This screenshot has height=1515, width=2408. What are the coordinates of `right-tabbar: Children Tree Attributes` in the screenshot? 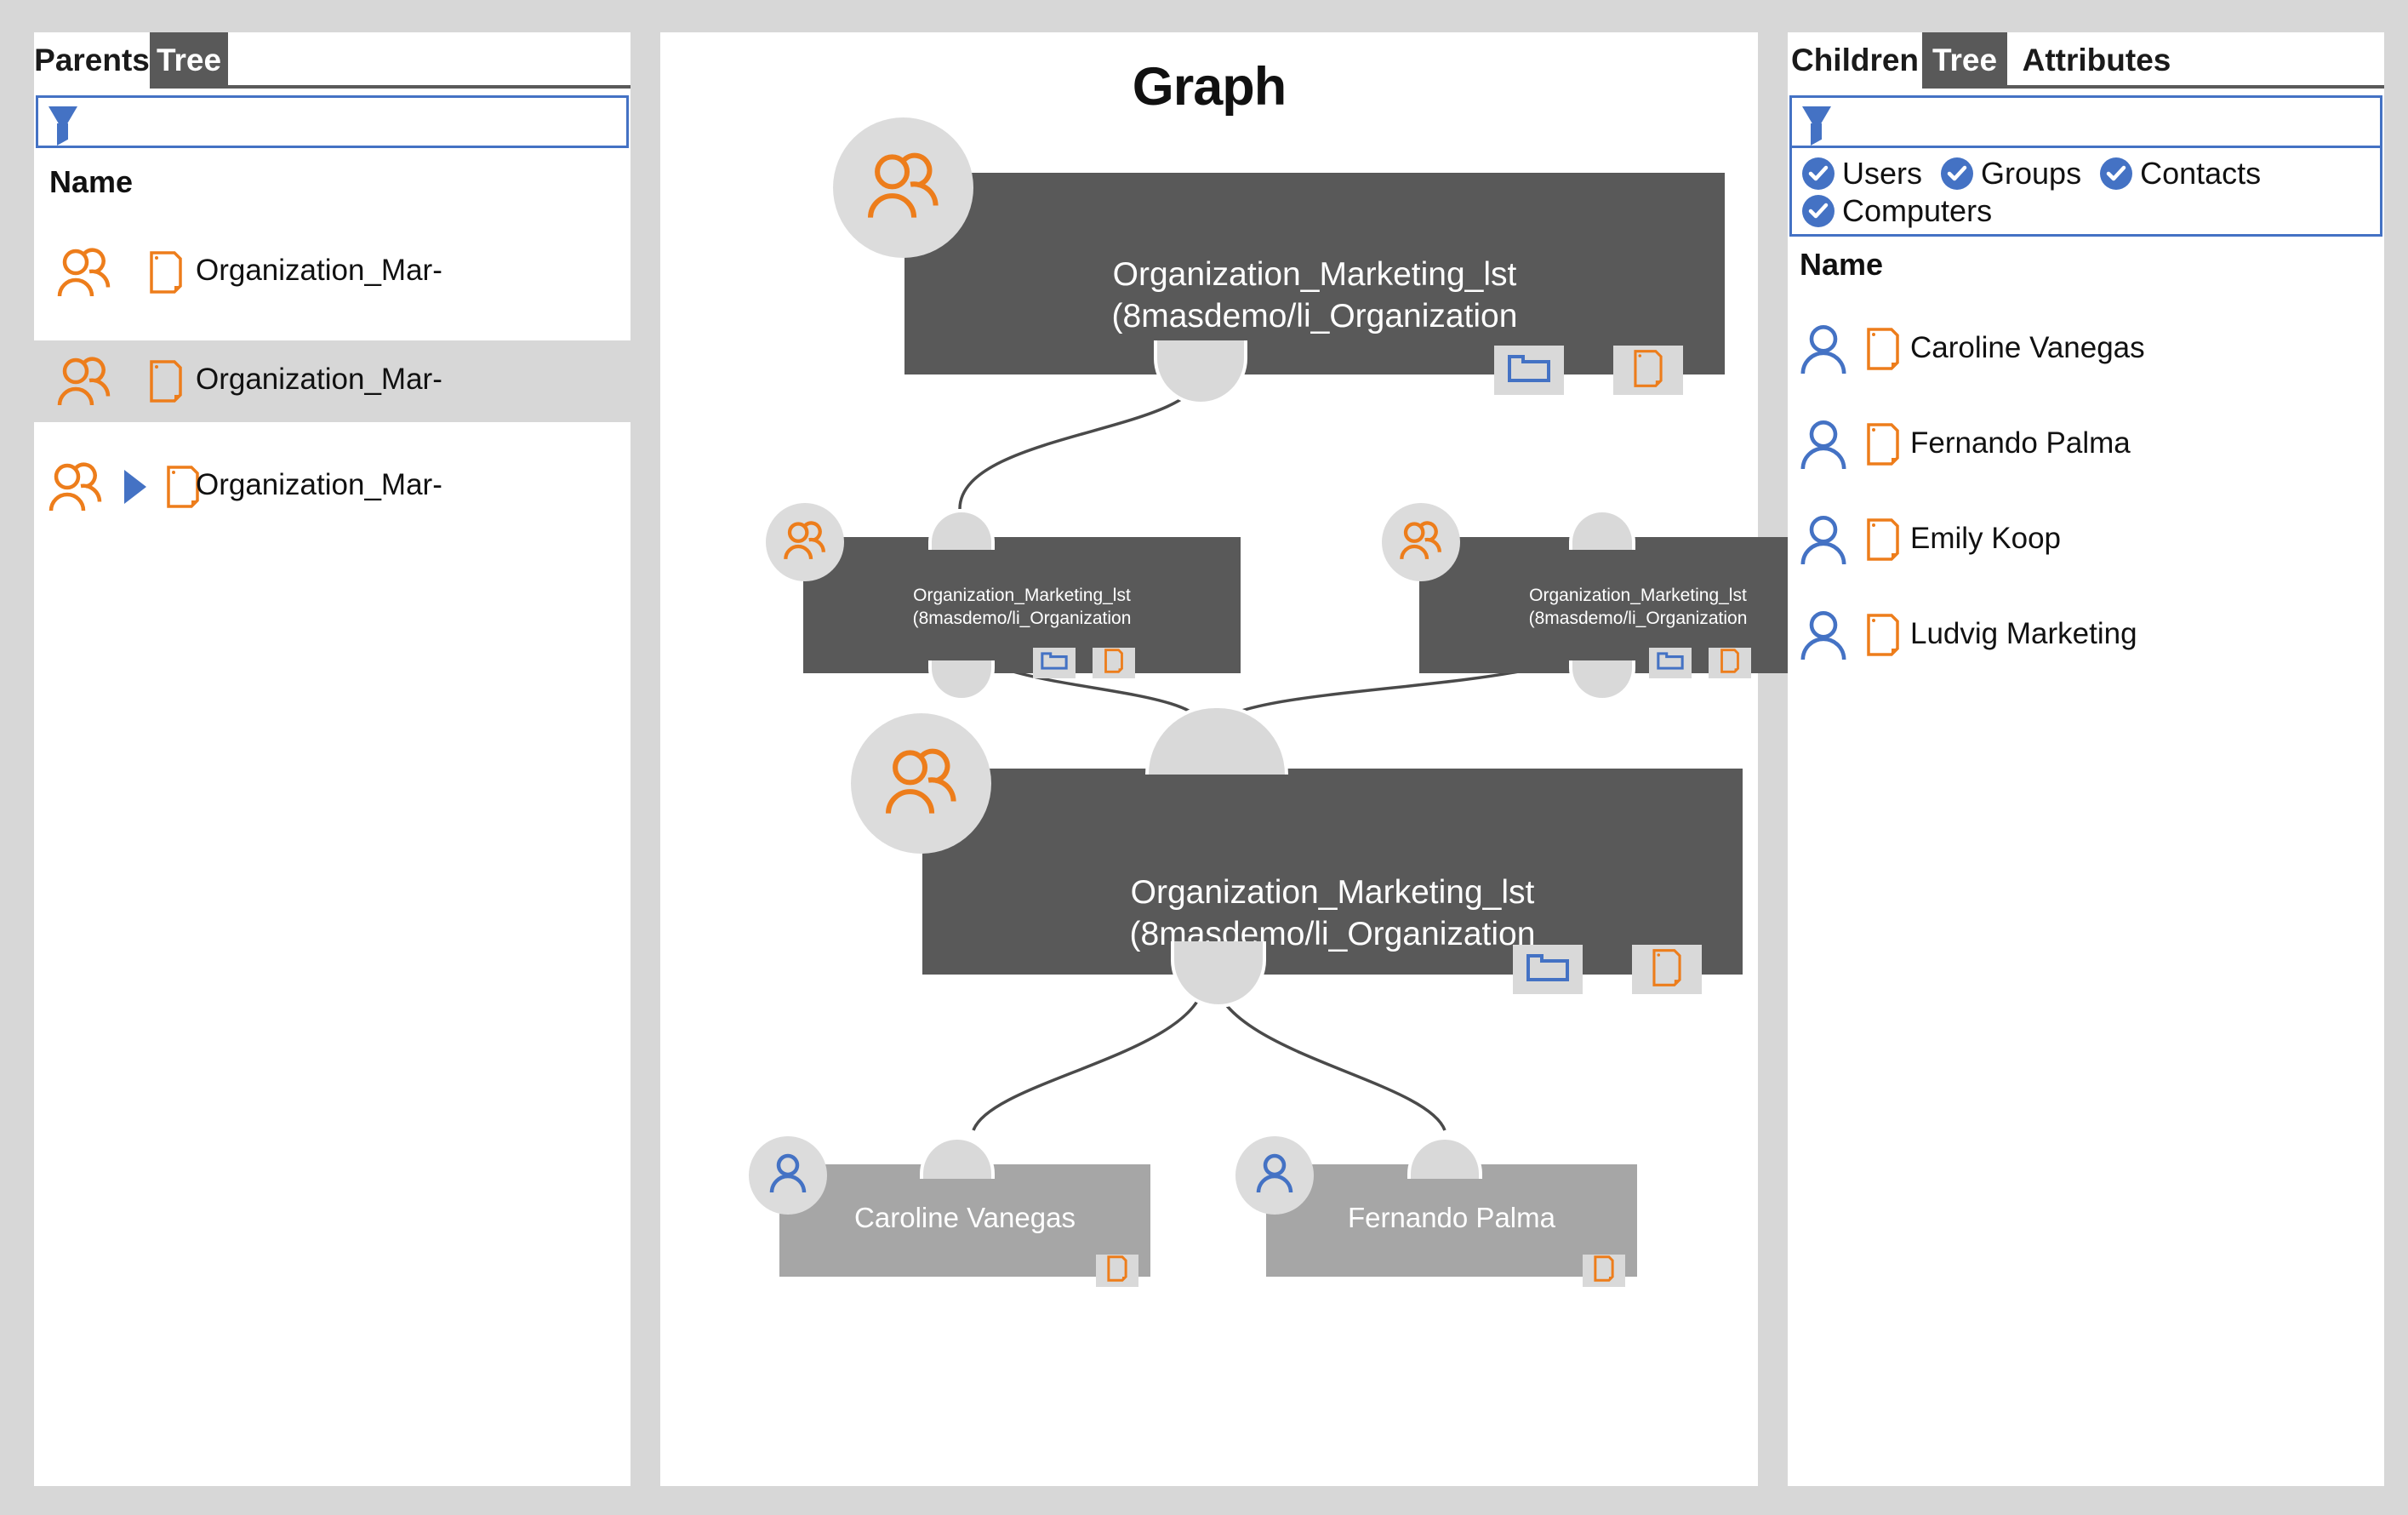 It's located at (2086, 61).